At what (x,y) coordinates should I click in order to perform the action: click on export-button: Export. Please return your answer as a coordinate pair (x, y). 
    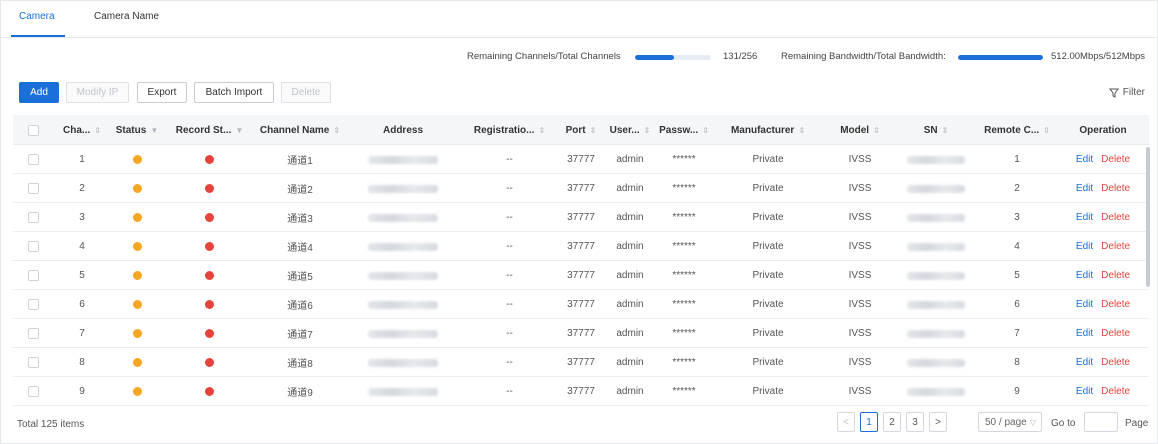
    Looking at the image, I should click on (162, 92).